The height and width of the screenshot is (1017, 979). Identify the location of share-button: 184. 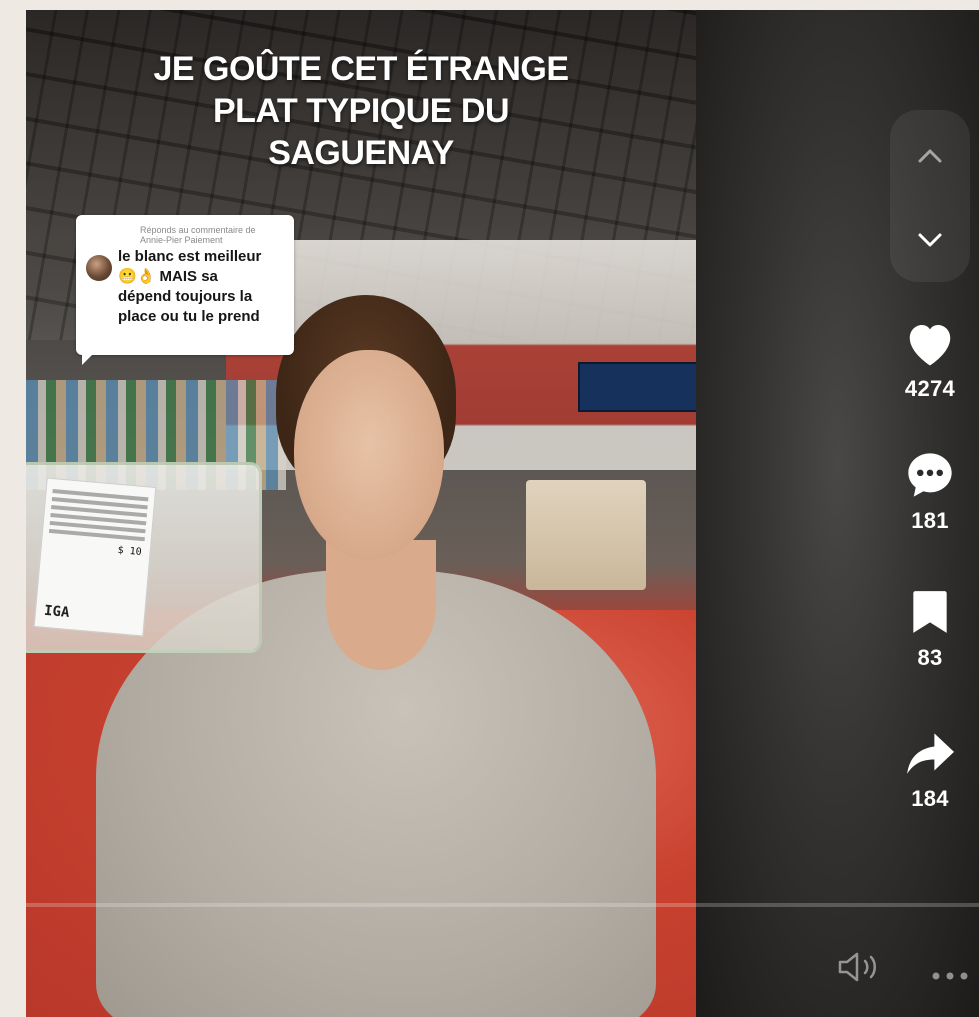
(930, 769).